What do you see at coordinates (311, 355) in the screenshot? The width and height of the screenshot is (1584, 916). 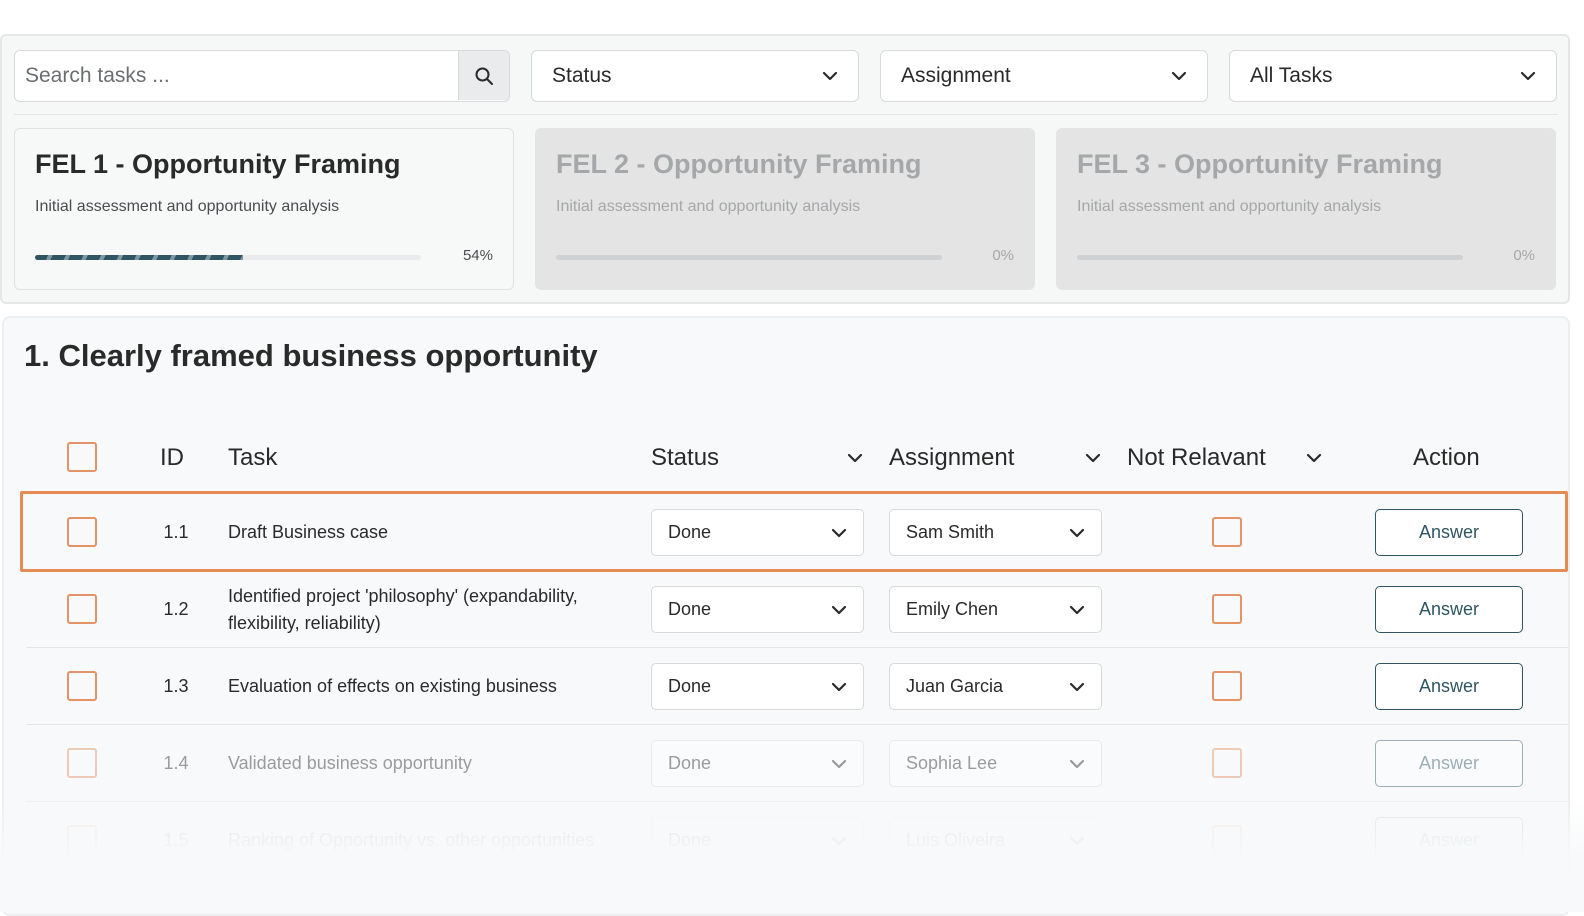 I see `section-title: 1. Clearly framed business opportunity` at bounding box center [311, 355].